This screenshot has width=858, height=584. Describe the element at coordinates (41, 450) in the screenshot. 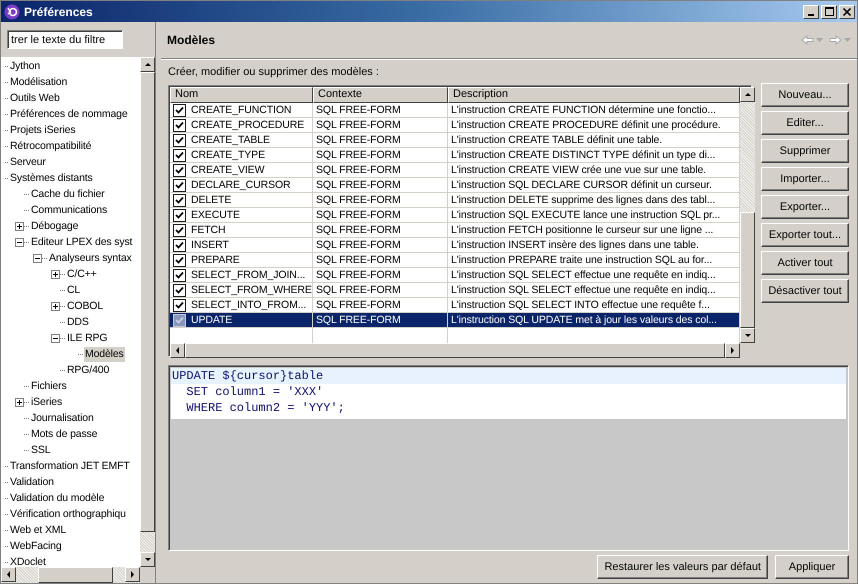

I see `tree-item: SSL` at that location.